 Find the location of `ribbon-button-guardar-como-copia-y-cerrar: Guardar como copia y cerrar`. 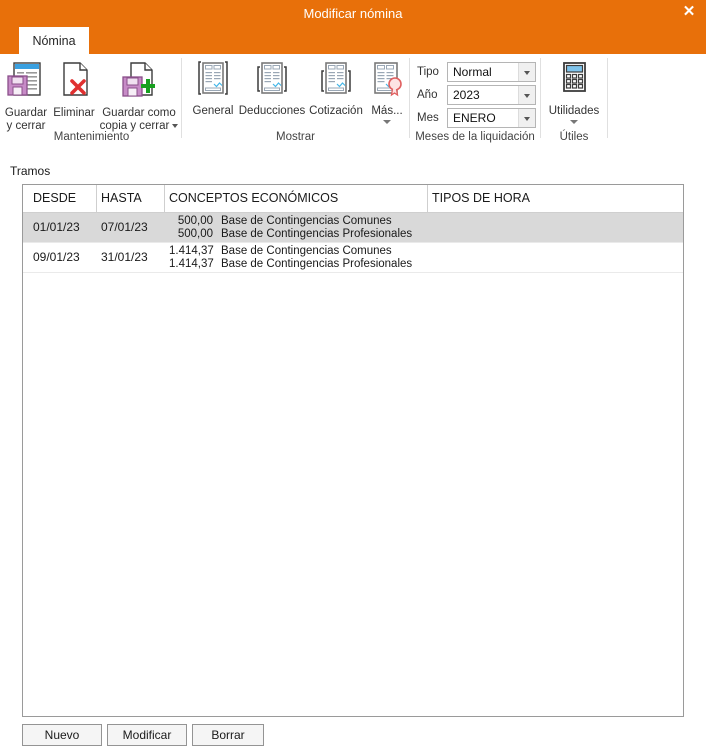

ribbon-button-guardar-como-copia-y-cerrar: Guardar como copia y cerrar is located at coordinates (139, 96).